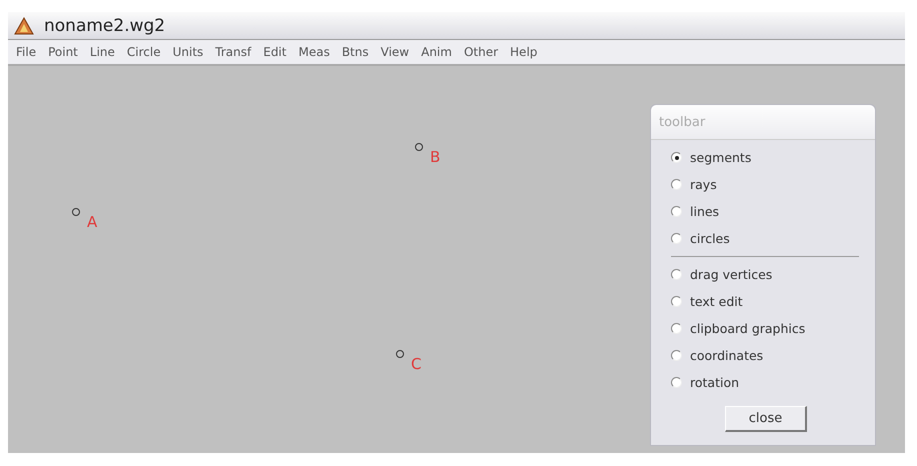 This screenshot has height=466, width=917. What do you see at coordinates (524, 52) in the screenshot?
I see `menu-item: Help` at bounding box center [524, 52].